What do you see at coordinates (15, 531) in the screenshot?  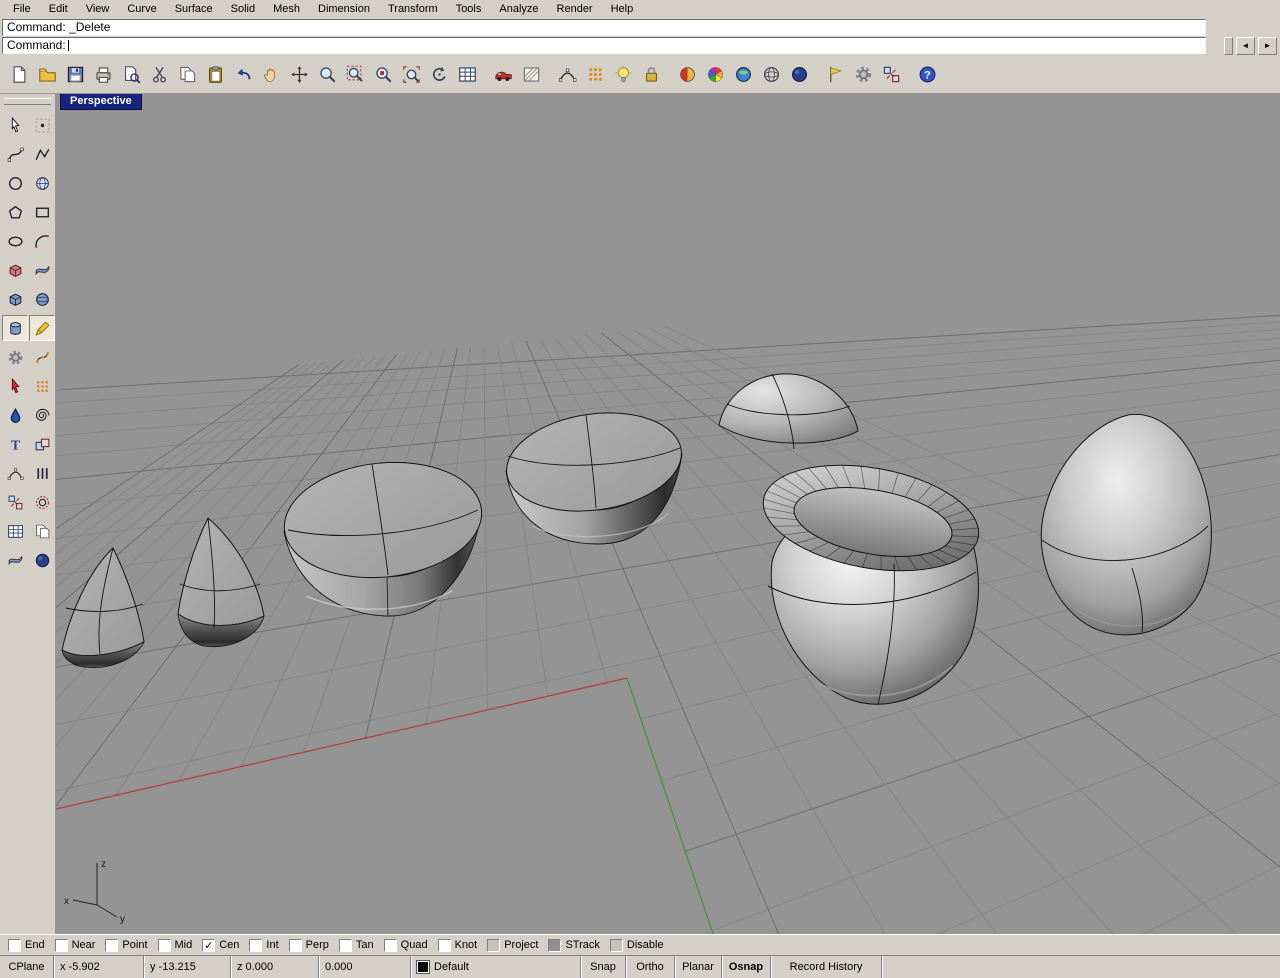 I see `sidebar-table-button` at bounding box center [15, 531].